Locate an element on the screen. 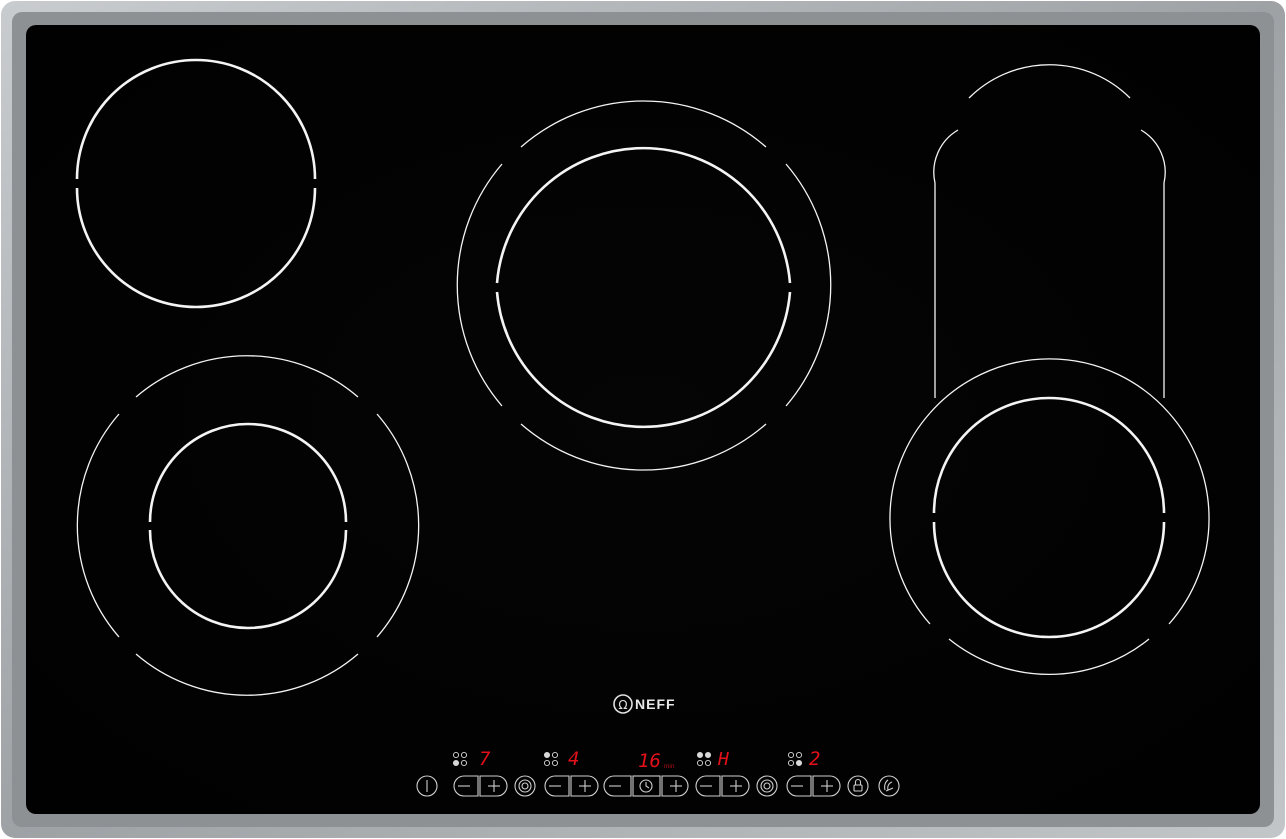  zone-setting-centre: H is located at coordinates (723, 759).